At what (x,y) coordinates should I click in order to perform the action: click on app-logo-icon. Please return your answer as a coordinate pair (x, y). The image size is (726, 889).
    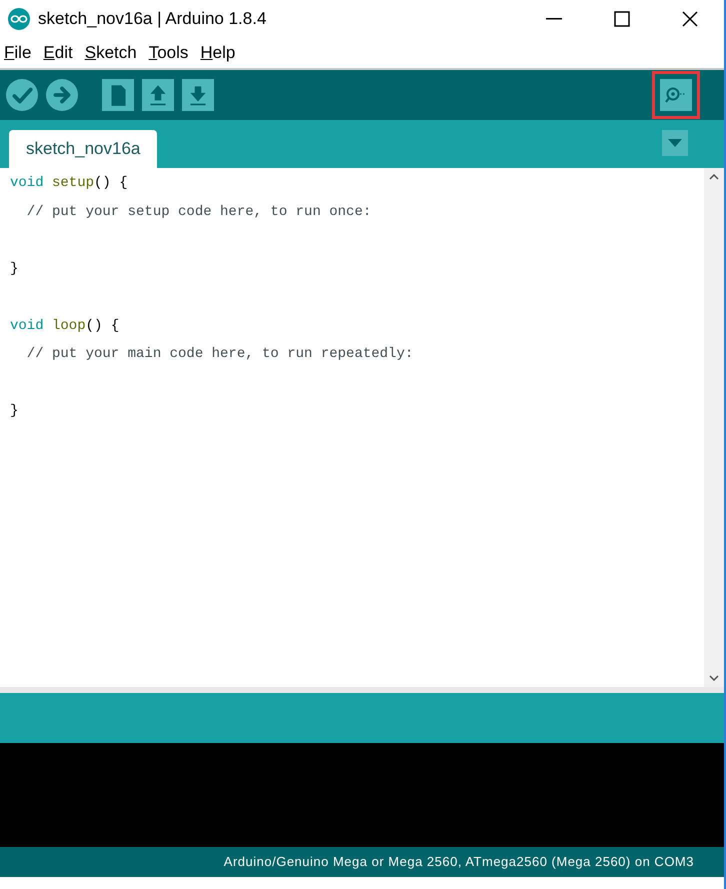
    Looking at the image, I should click on (19, 19).